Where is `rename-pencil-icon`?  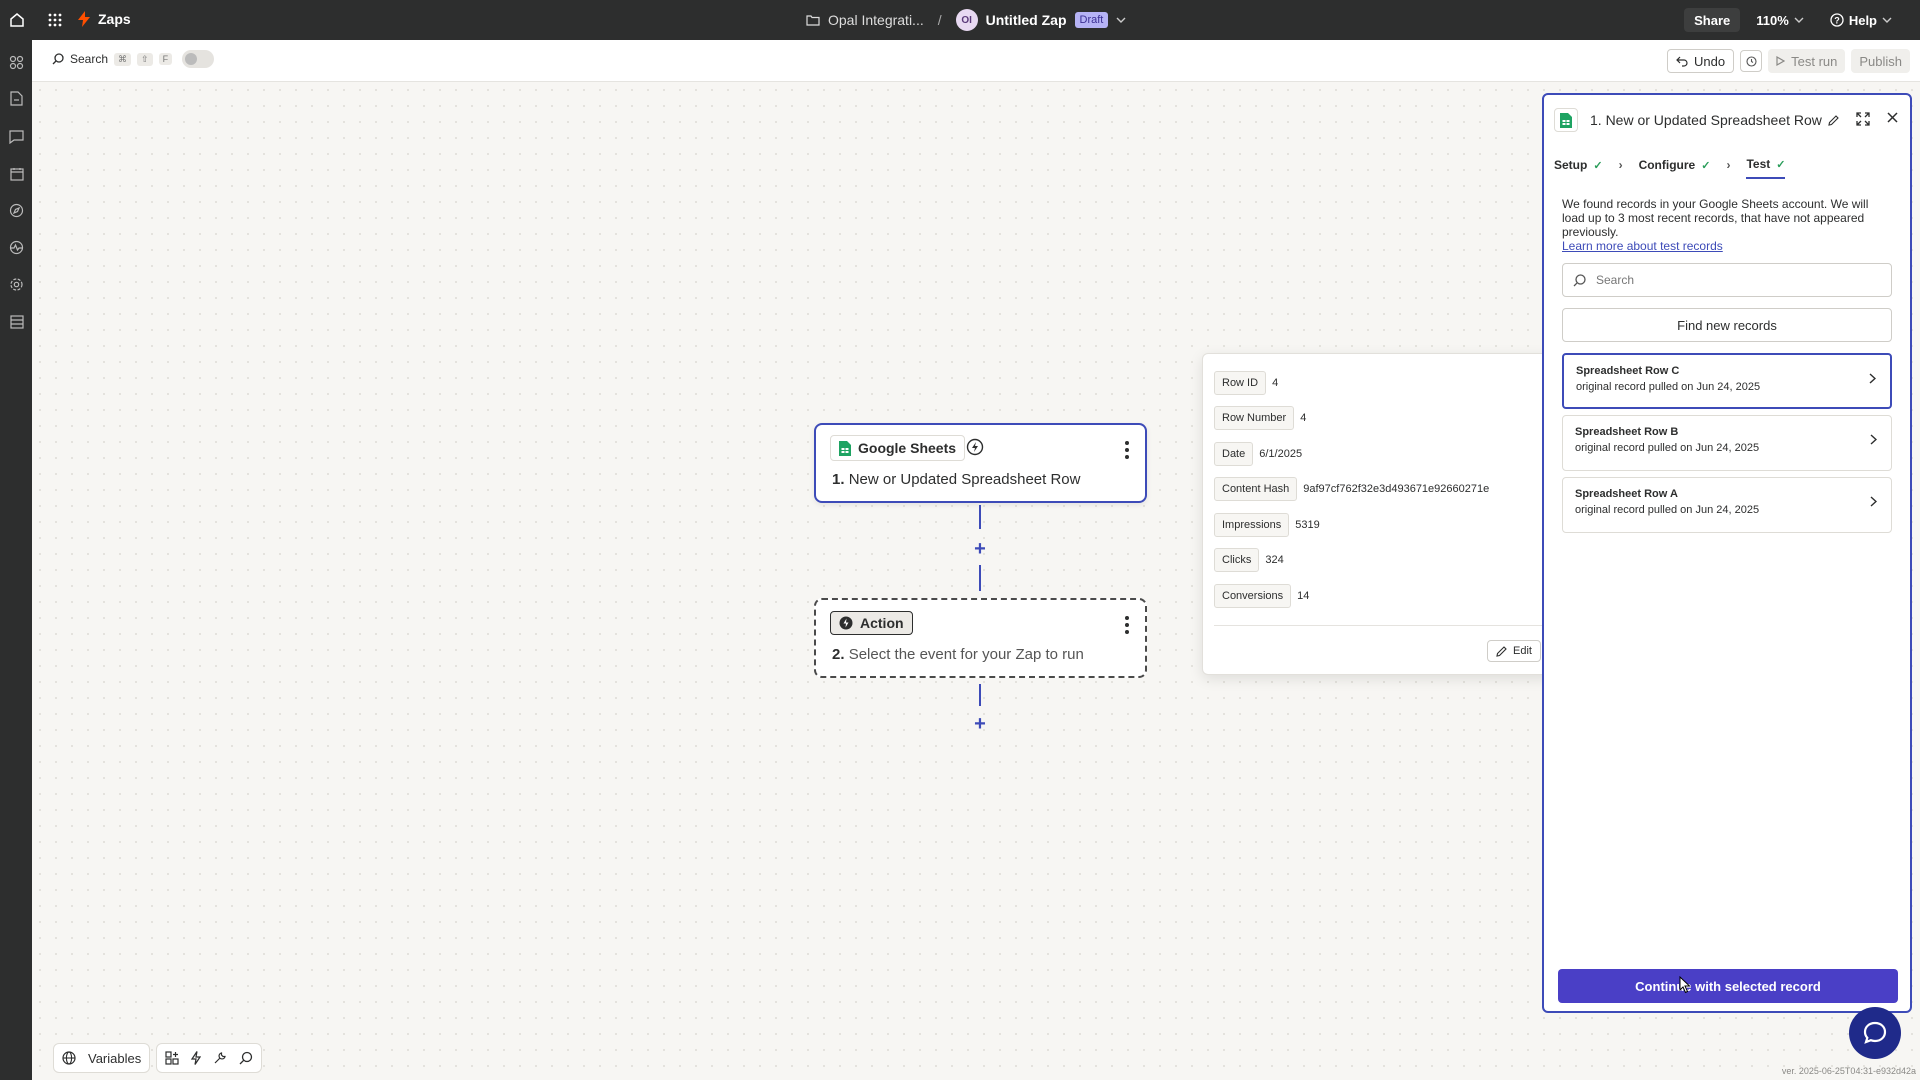 rename-pencil-icon is located at coordinates (1833, 120).